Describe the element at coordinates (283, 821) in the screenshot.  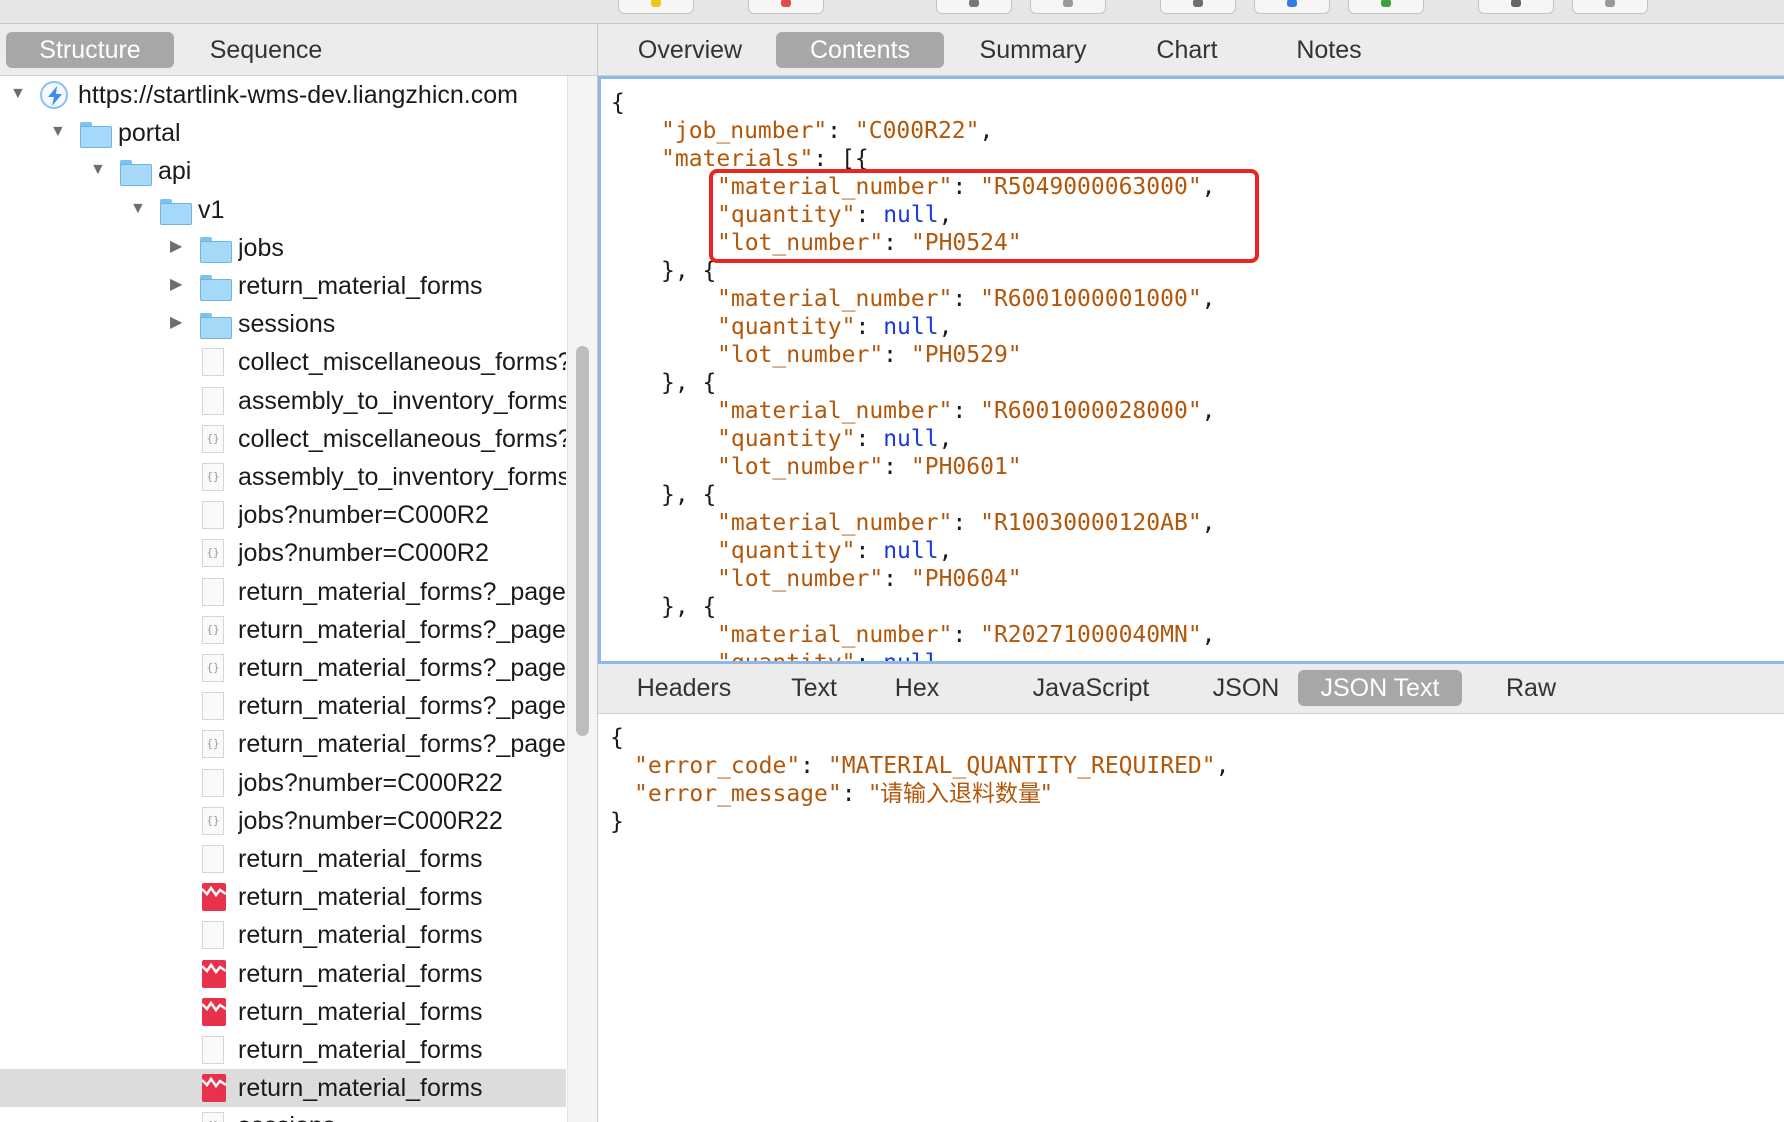
I see `tree-request-row: {} jobs?number=C000R22` at that location.